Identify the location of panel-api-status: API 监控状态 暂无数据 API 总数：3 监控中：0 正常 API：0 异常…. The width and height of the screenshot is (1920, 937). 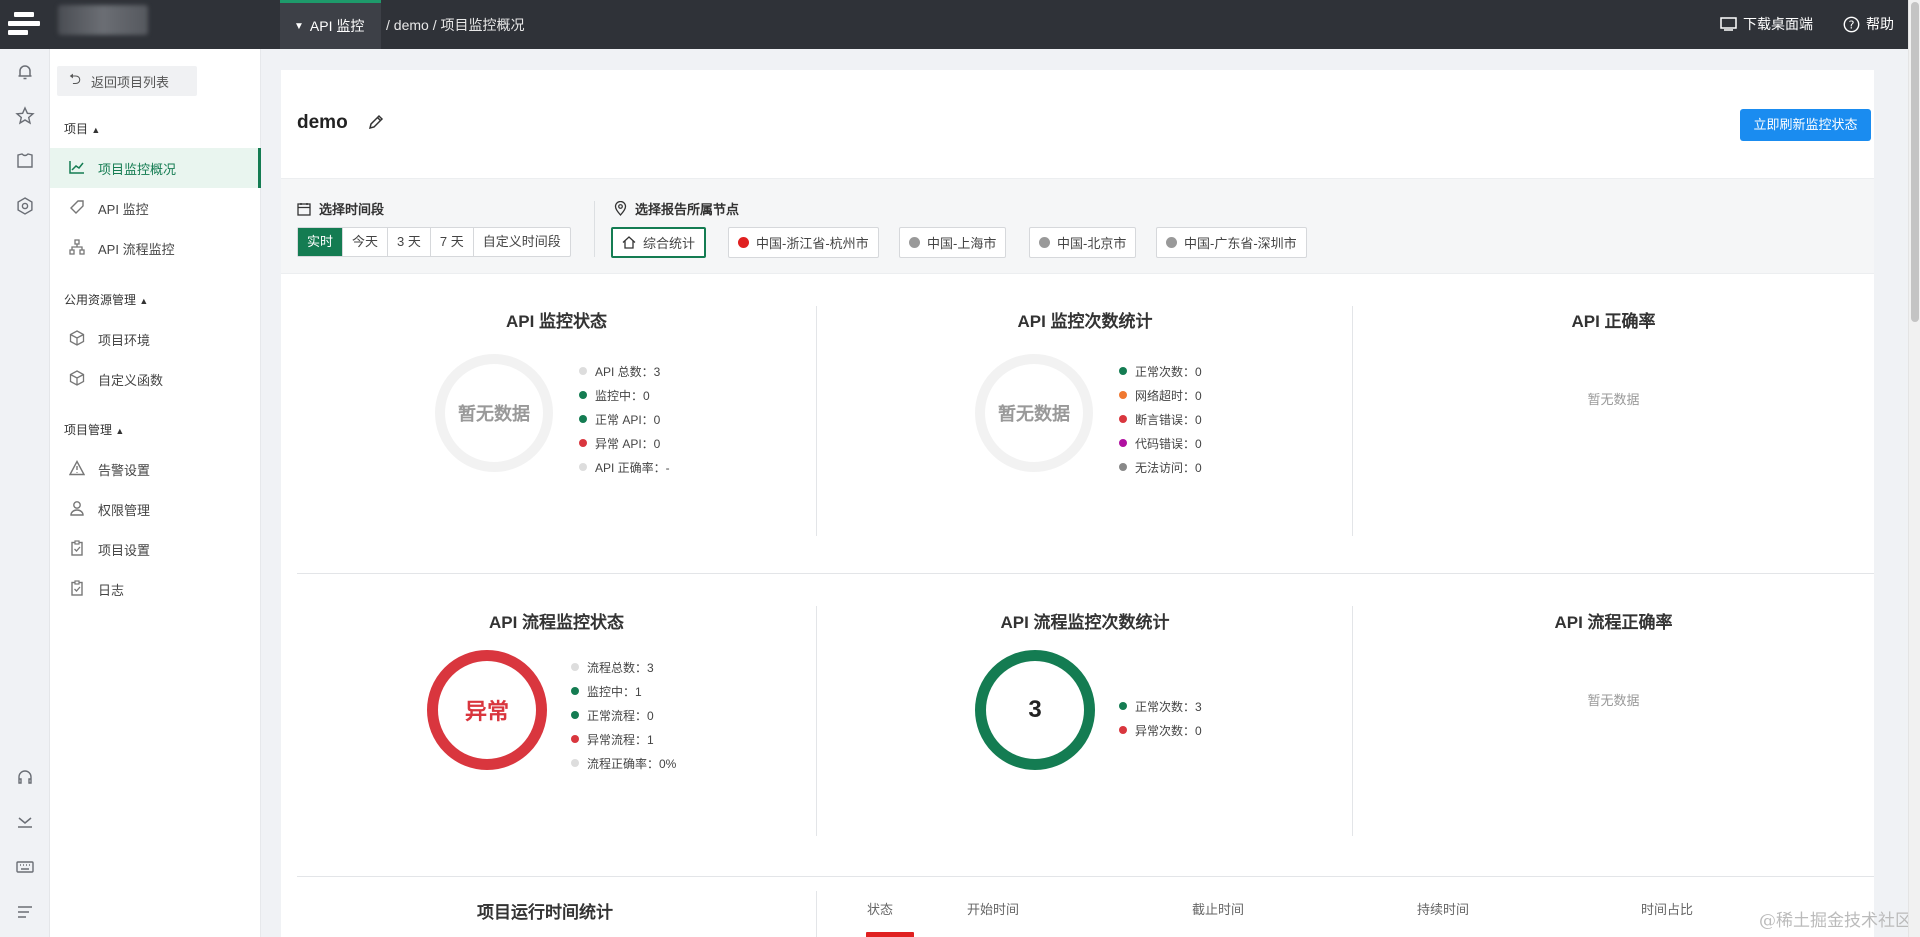
(556, 421).